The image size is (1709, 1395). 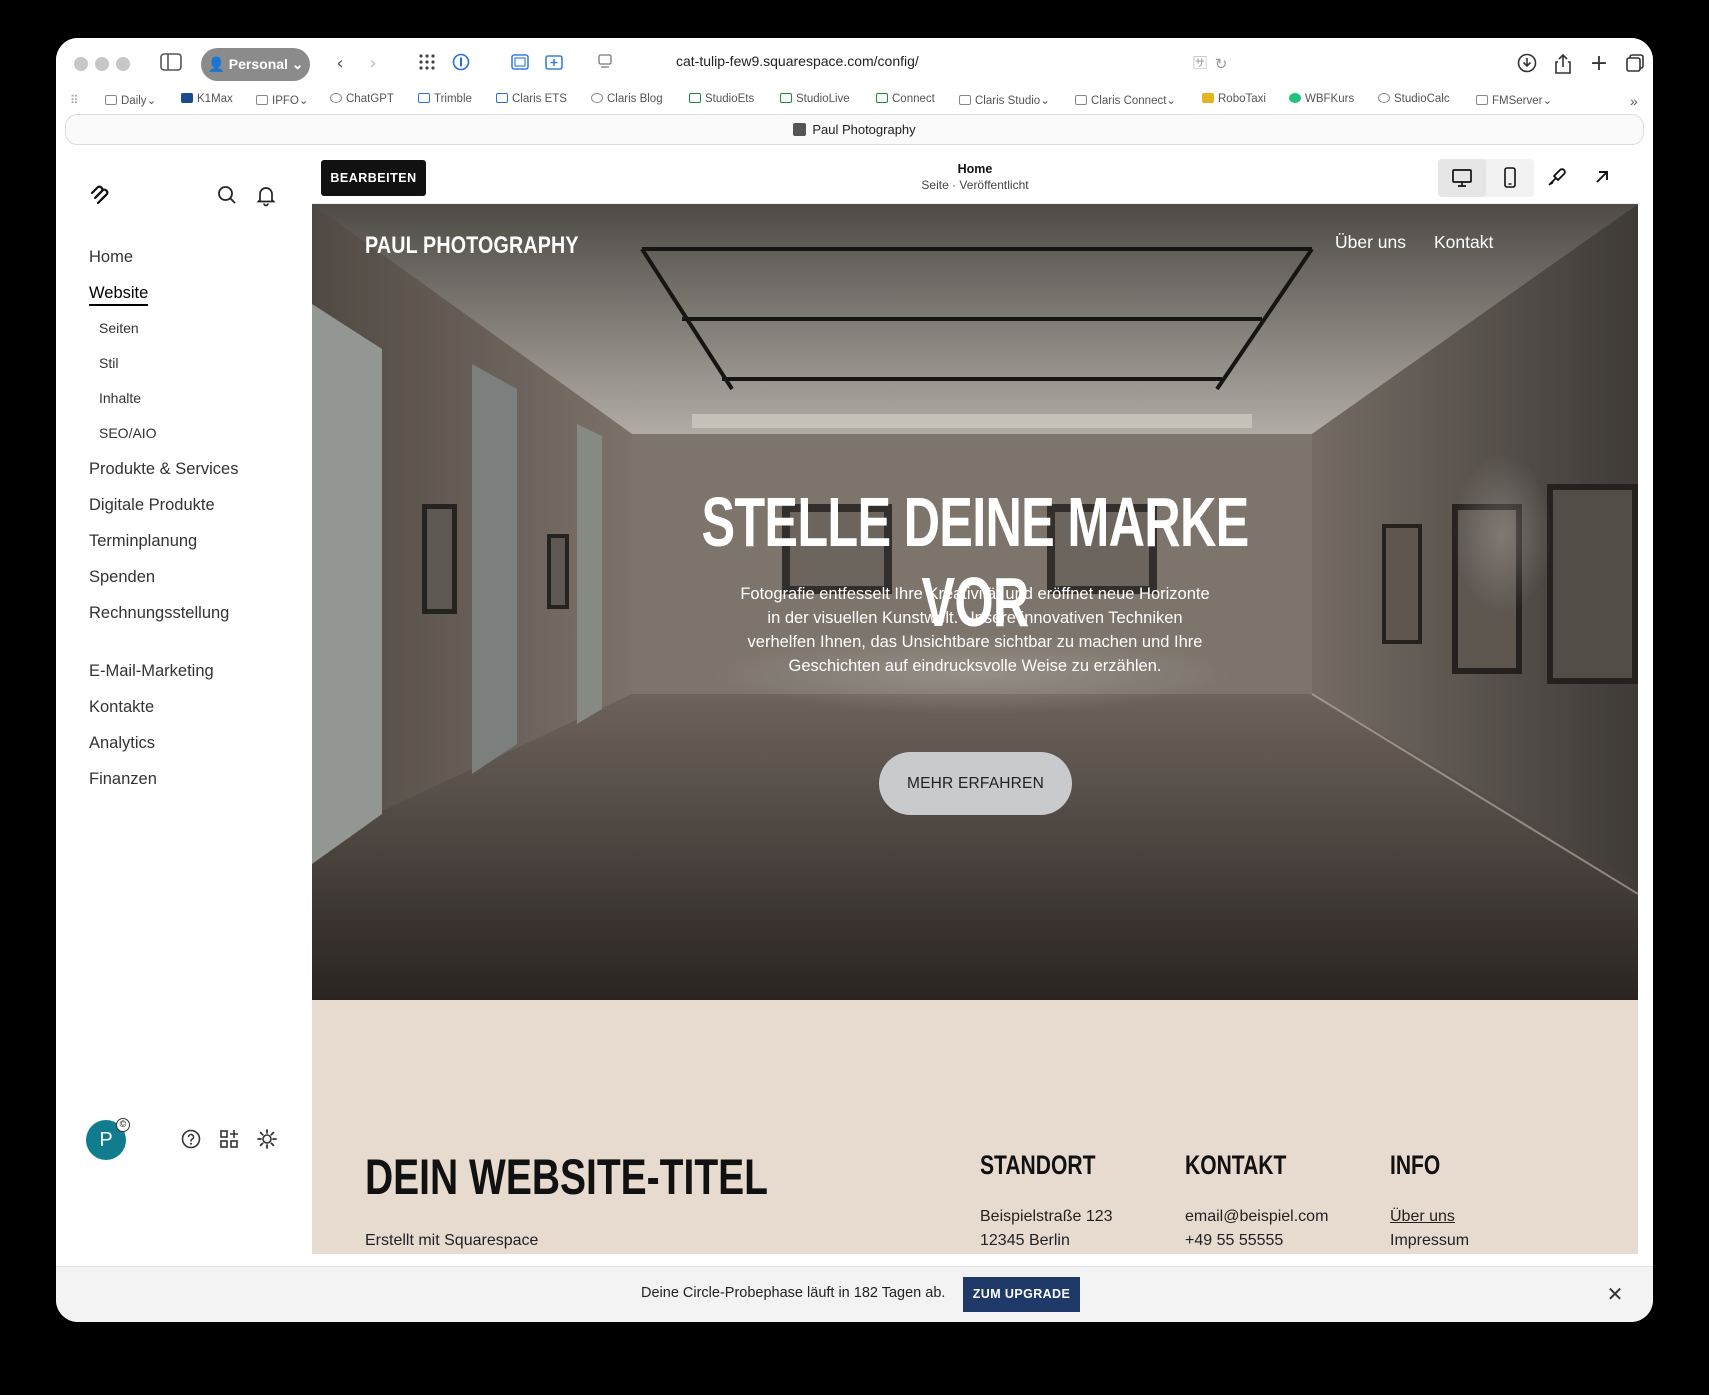 What do you see at coordinates (227, 195) in the screenshot?
I see `search-icon` at bounding box center [227, 195].